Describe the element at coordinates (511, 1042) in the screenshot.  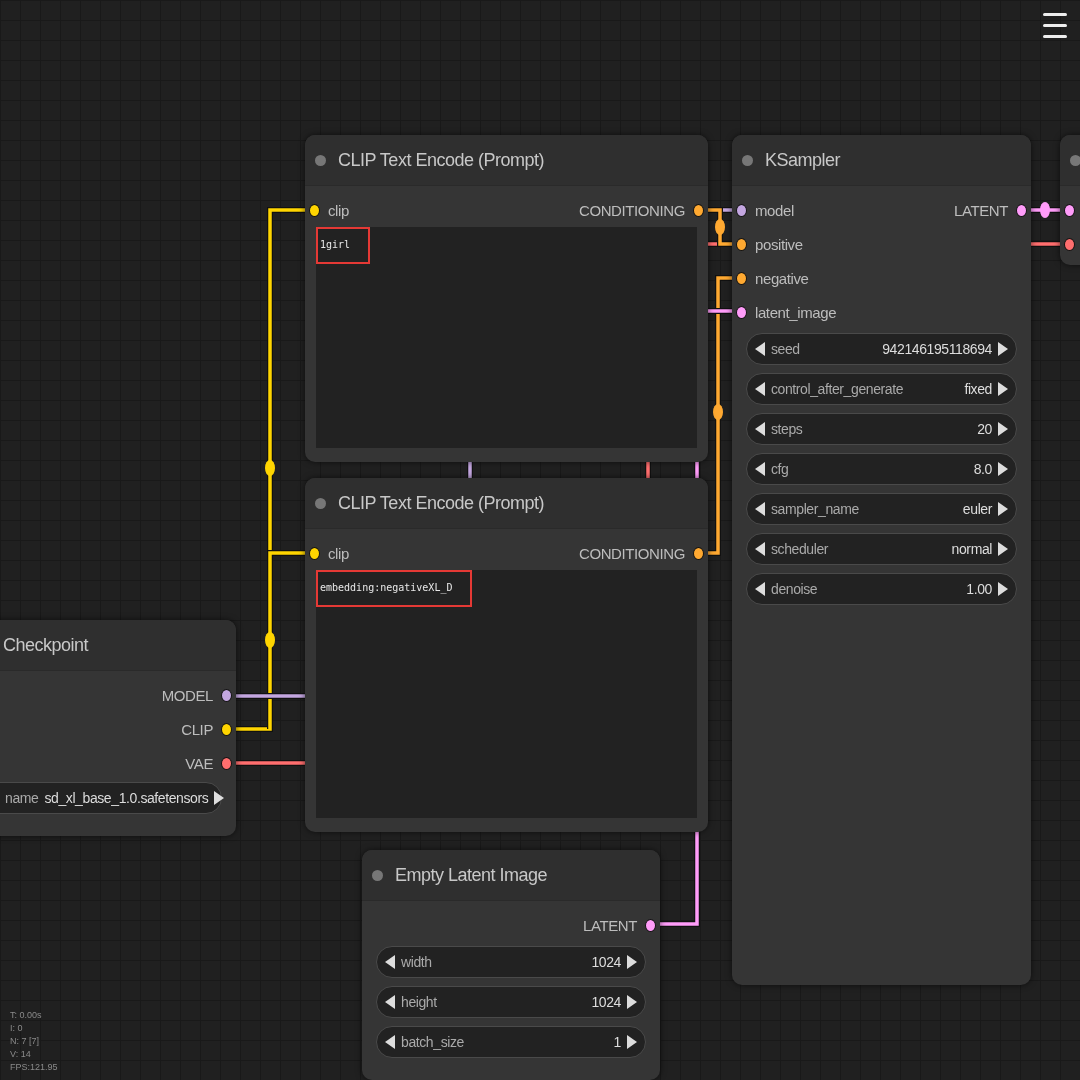
I see `value-widget: batch_size 1` at that location.